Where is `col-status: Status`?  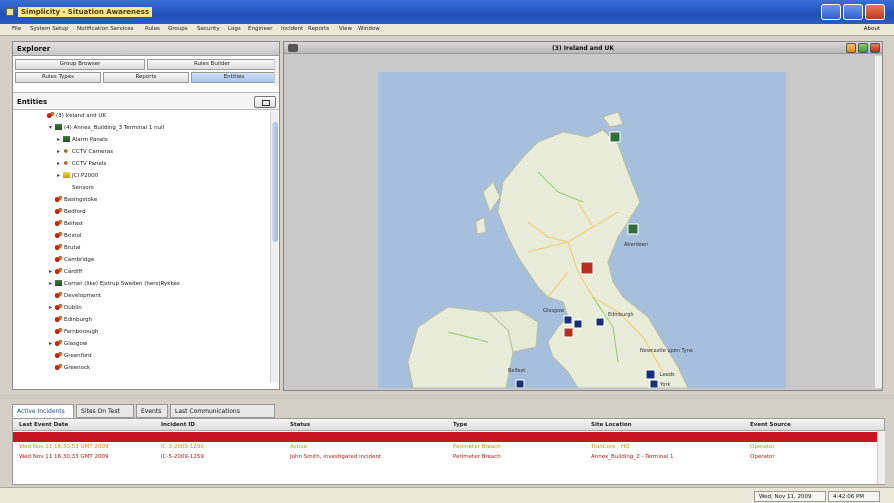
col-status: Status is located at coordinates (300, 425).